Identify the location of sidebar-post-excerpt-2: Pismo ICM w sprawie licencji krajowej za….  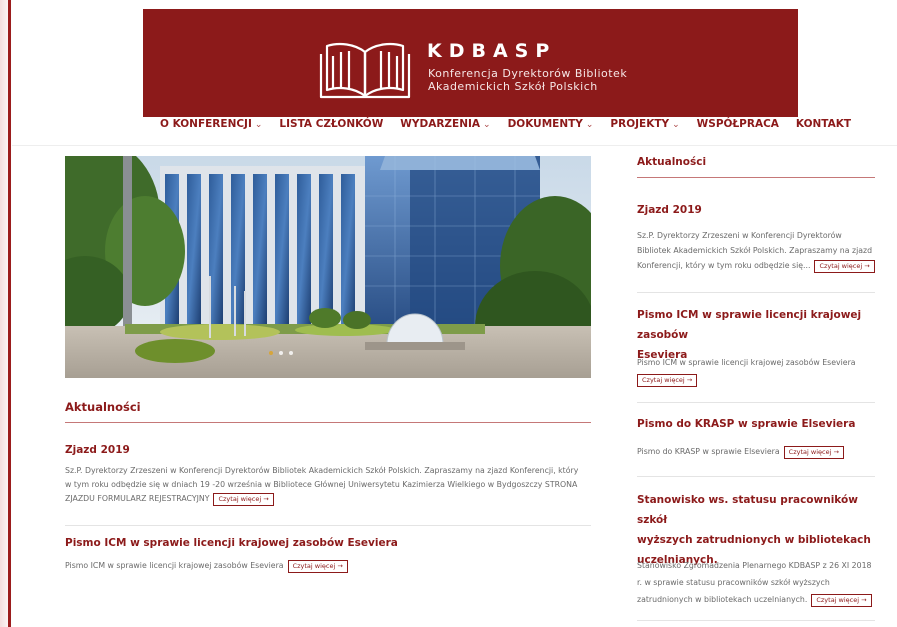
(756, 371).